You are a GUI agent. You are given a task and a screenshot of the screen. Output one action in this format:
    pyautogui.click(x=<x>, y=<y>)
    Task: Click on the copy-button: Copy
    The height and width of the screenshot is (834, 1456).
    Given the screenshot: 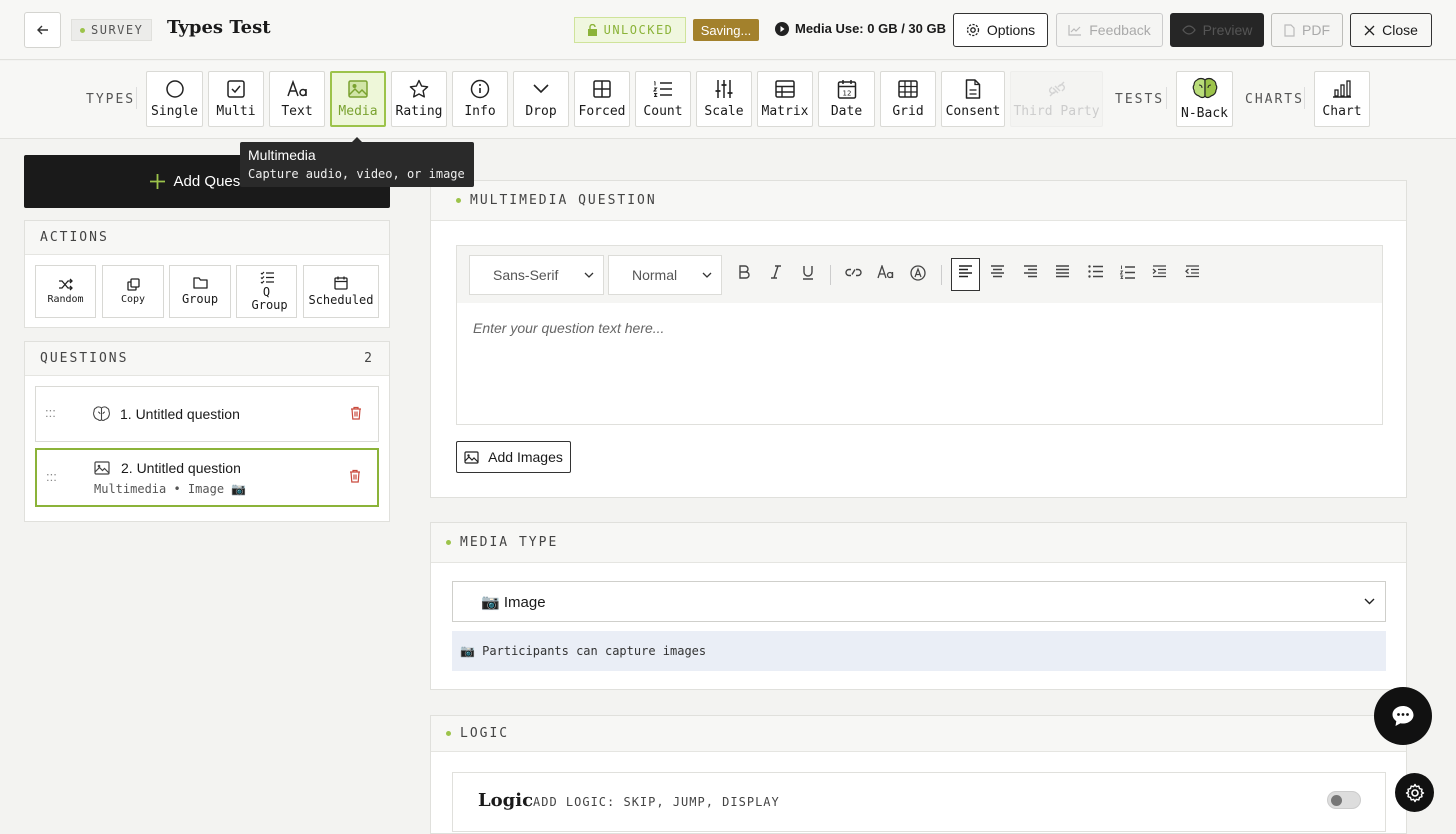 What is the action you would take?
    pyautogui.click(x=133, y=291)
    